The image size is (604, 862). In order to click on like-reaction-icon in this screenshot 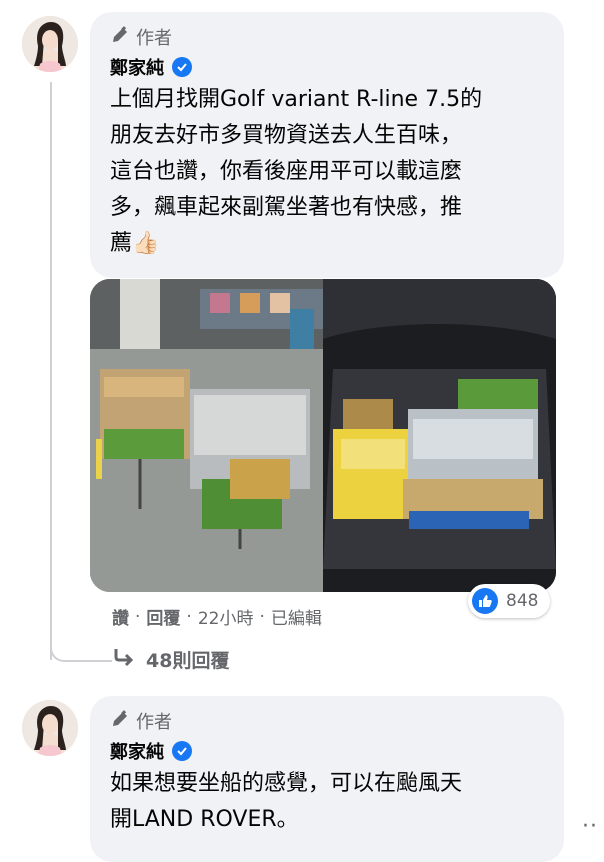, I will do `click(485, 601)`.